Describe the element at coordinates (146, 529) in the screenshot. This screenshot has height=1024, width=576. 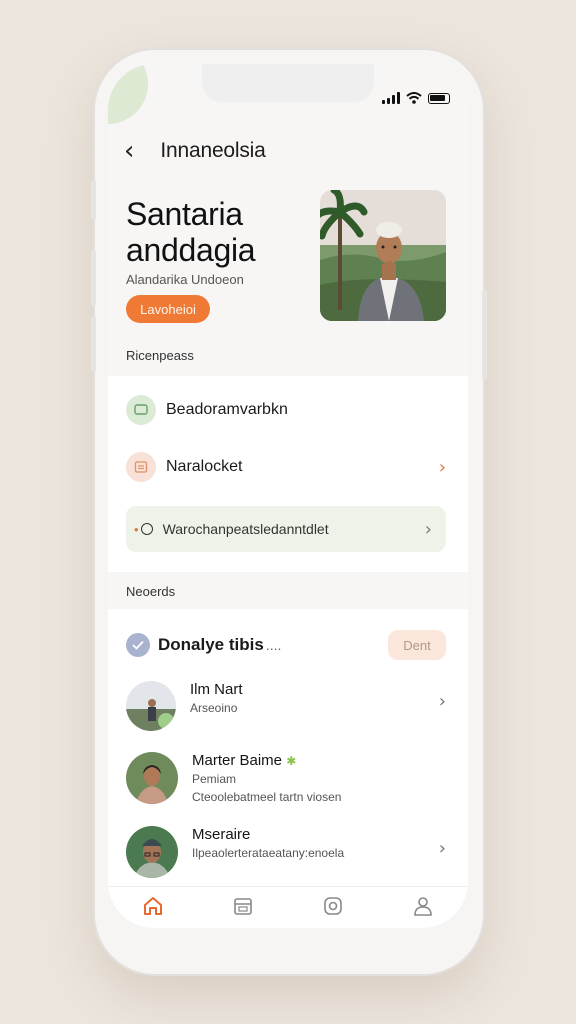
I see `clock-icon` at that location.